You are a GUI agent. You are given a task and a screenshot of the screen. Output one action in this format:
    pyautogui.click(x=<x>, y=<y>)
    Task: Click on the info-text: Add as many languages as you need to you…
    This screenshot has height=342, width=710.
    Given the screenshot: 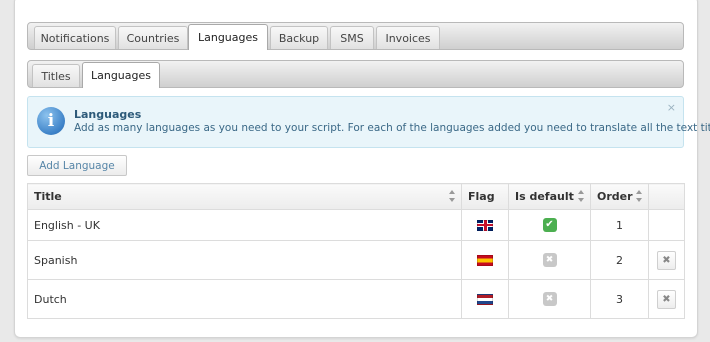 What is the action you would take?
    pyautogui.click(x=392, y=128)
    